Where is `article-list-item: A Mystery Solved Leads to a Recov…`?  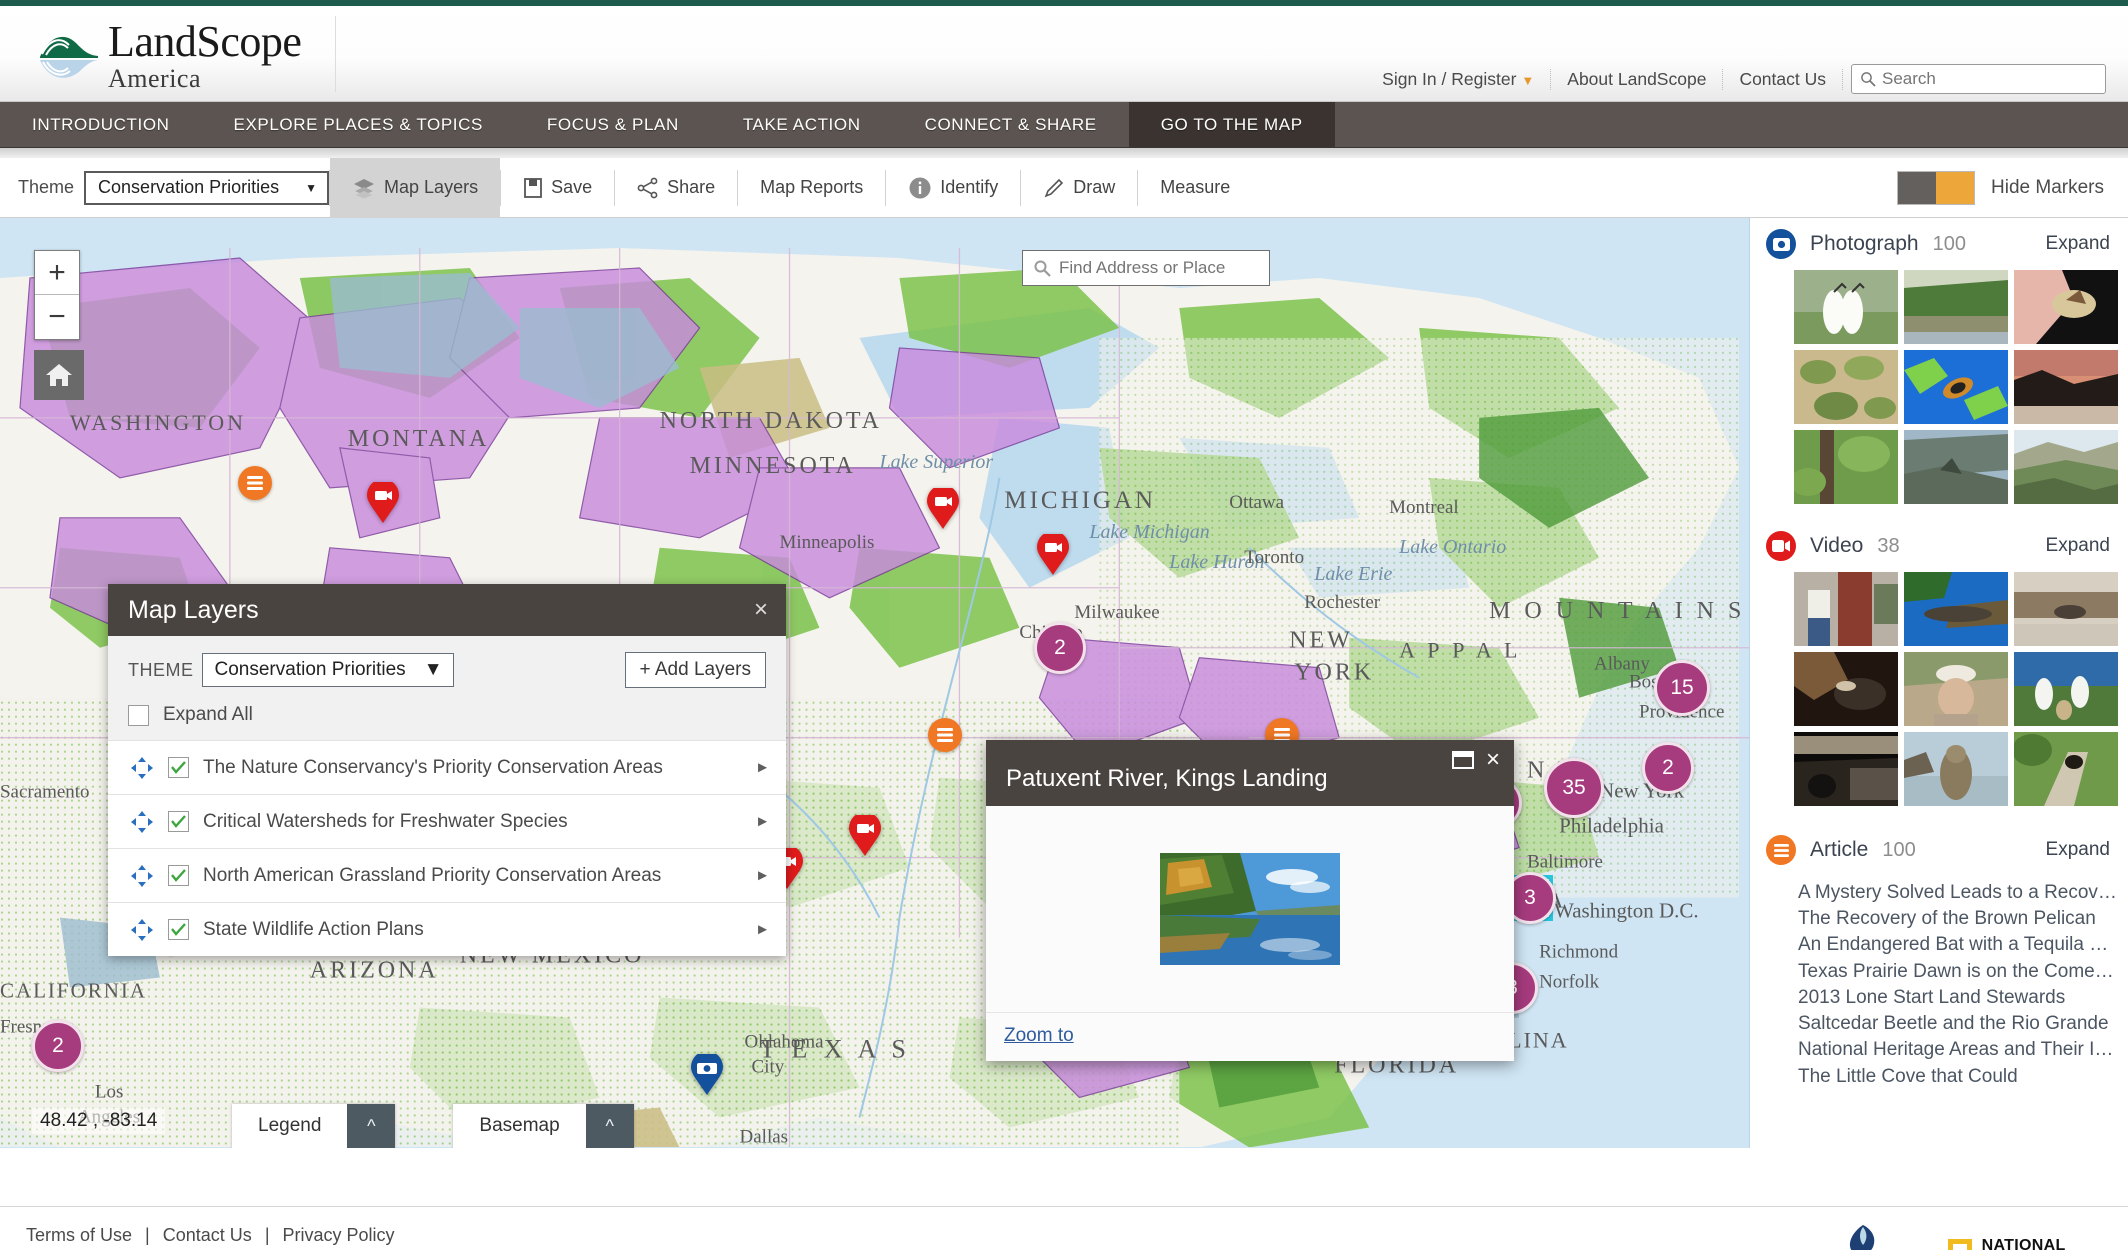 article-list-item: A Mystery Solved Leads to a Recov… is located at coordinates (1958, 893).